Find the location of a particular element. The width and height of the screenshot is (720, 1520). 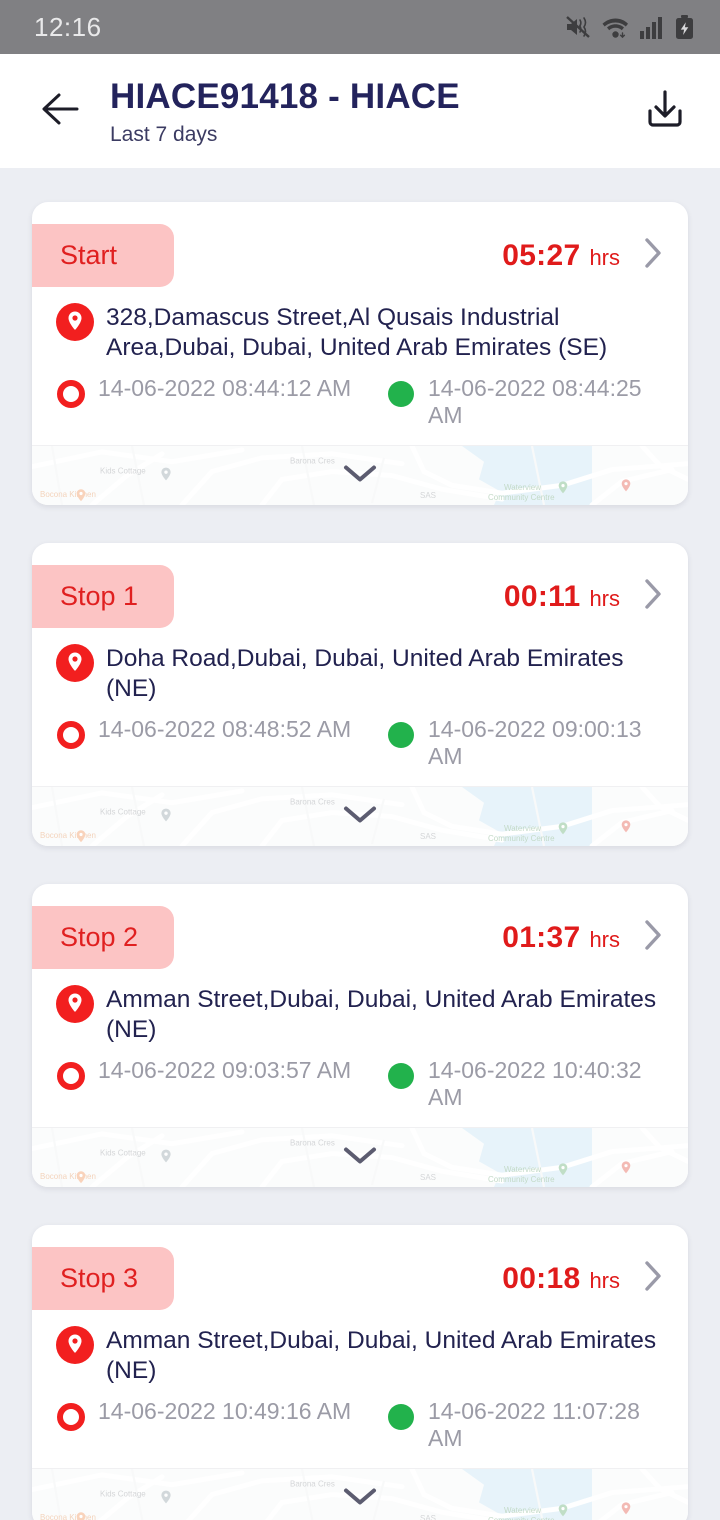

stop-badge: Stop 1 is located at coordinates (103, 596).